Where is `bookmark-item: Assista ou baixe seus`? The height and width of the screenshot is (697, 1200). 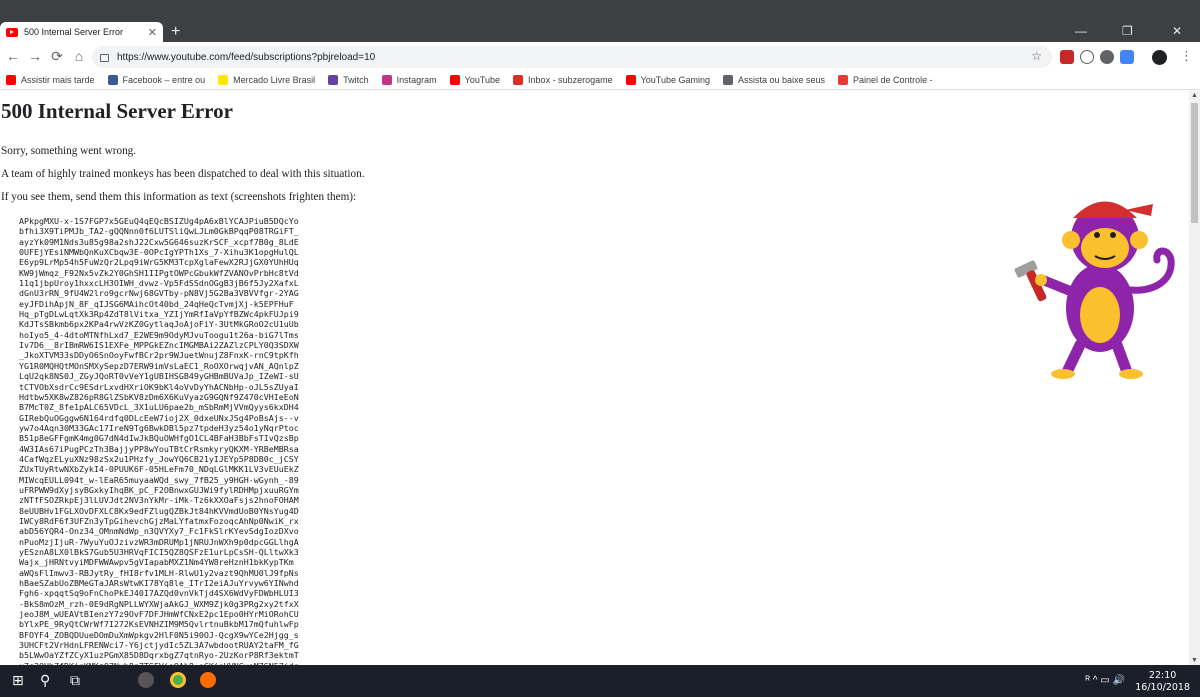
bookmark-item: Assista ou baixe seus is located at coordinates (774, 79).